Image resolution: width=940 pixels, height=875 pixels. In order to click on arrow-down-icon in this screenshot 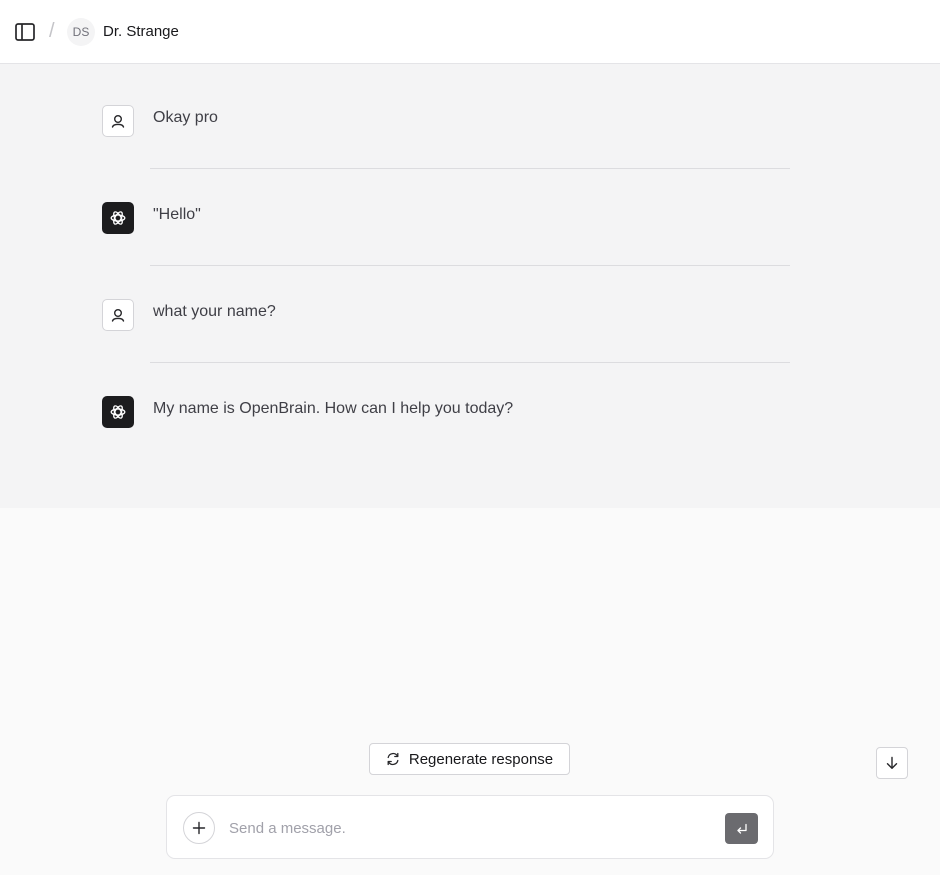, I will do `click(892, 763)`.